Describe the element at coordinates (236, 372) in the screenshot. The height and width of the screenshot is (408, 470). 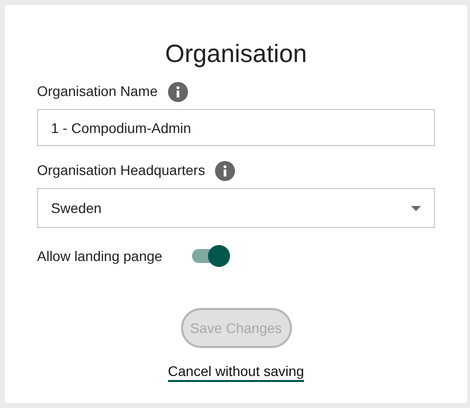
I see `cancel-link: Cancel without saving` at that location.